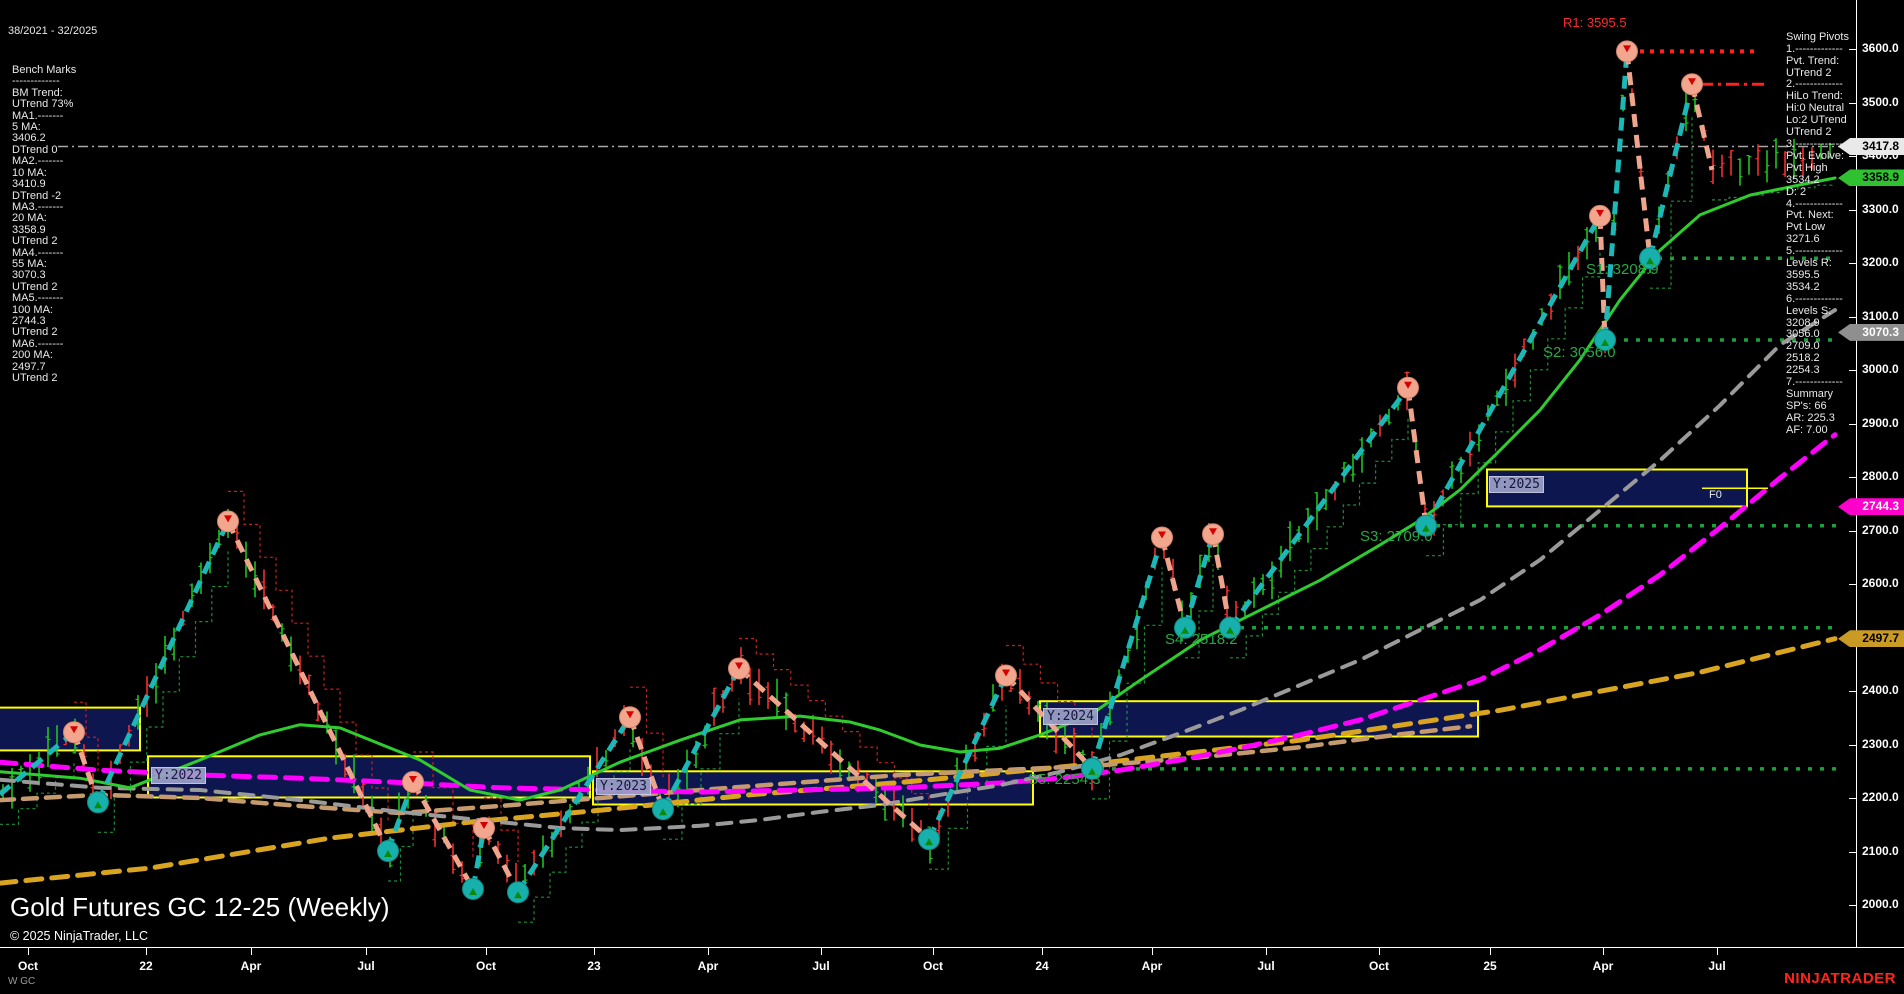  Describe the element at coordinates (1516, 484) in the screenshot. I see `year-label-2025: Y:2025` at that location.